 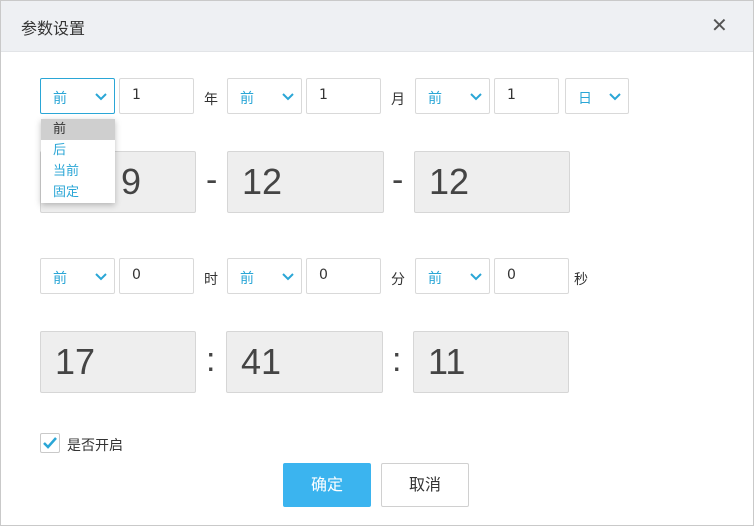 I want to click on second-offset-input, so click(x=531, y=276).